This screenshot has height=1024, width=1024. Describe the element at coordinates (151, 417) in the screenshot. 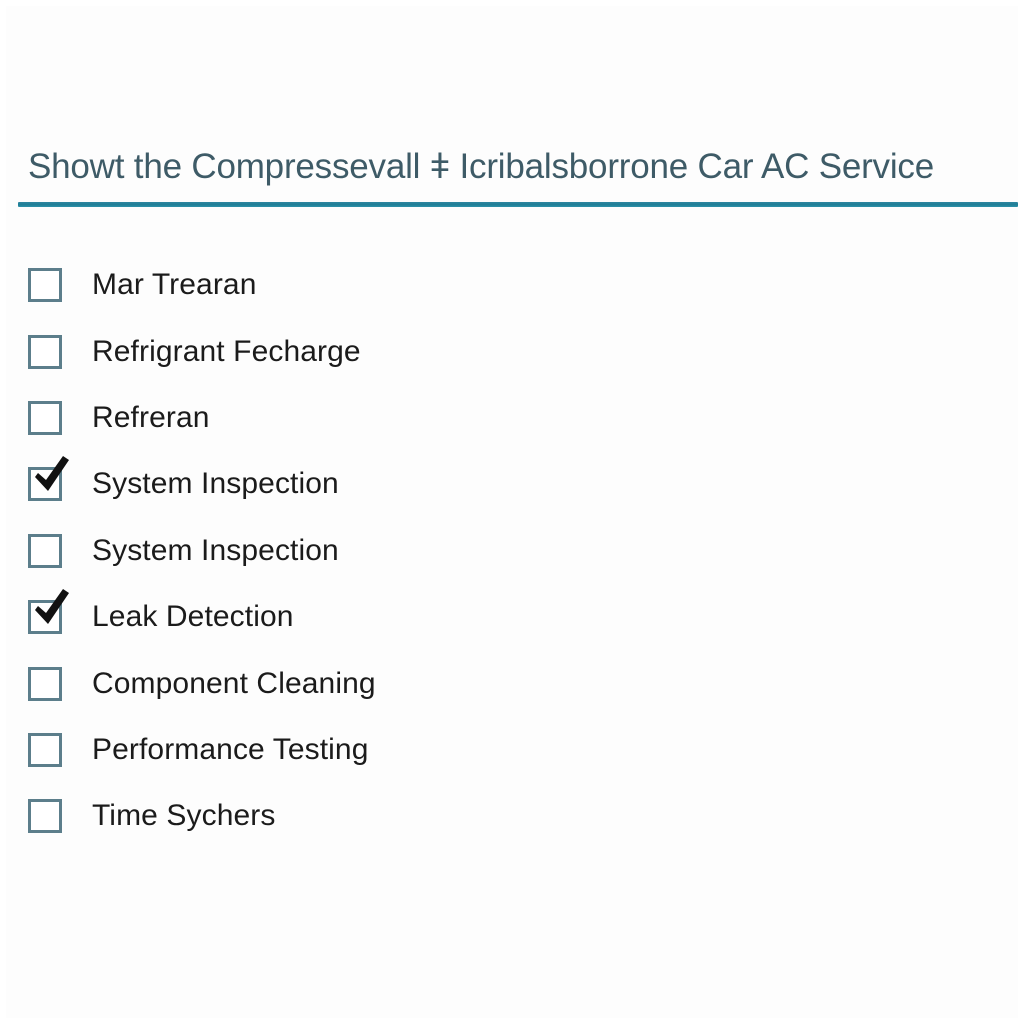

I see `checklist-item-label: Refreran` at that location.